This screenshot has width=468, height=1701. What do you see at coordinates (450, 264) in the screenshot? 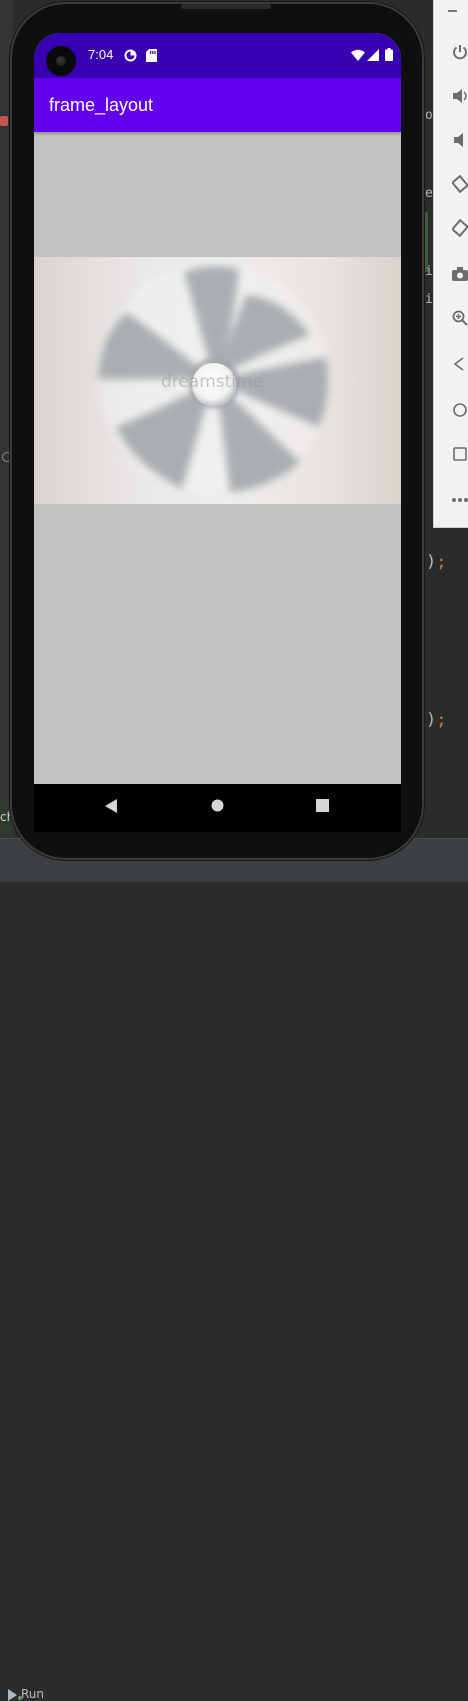
I see `emulator-toolbar` at bounding box center [450, 264].